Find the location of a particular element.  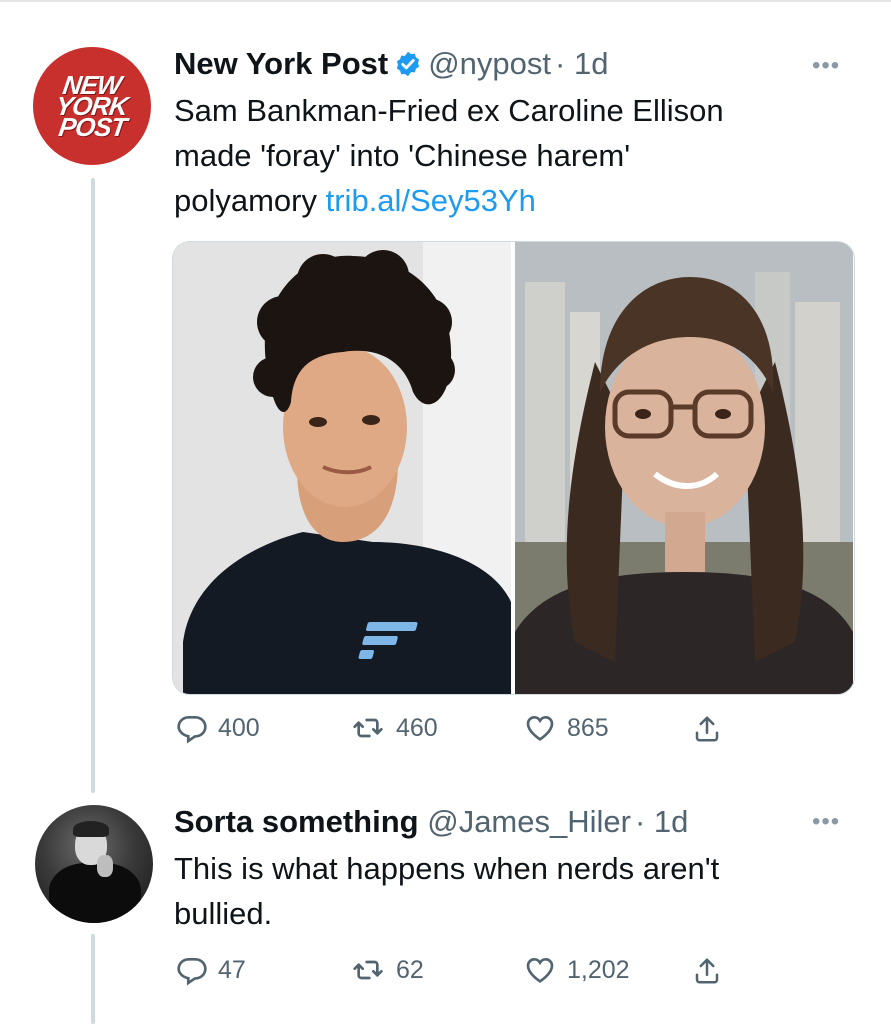

reply-more-icon: ••• is located at coordinates (826, 822).